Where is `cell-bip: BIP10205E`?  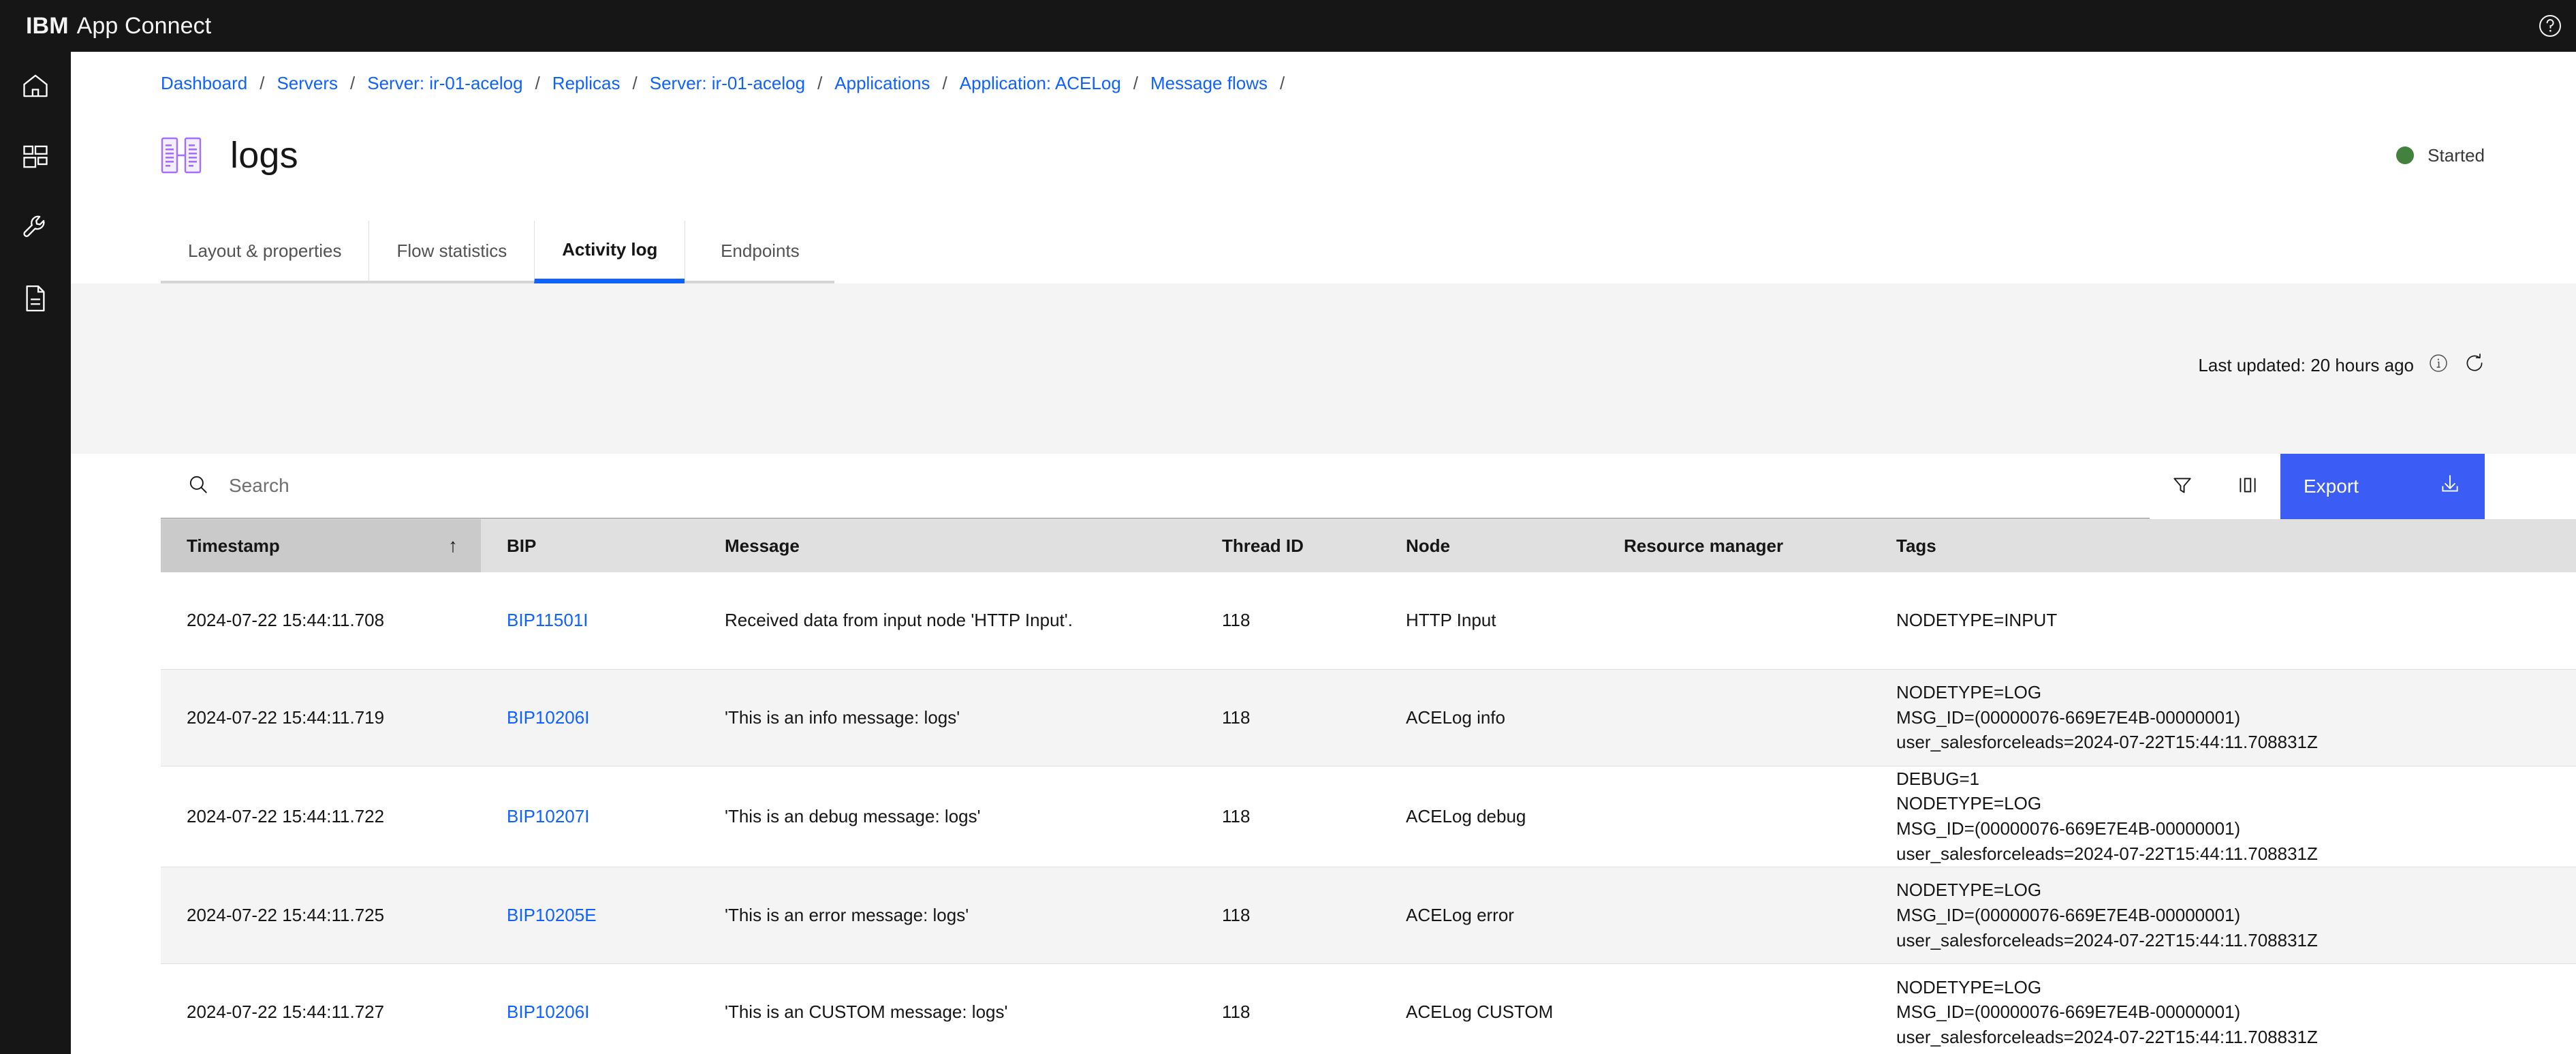
cell-bip: BIP10205E is located at coordinates (590, 915).